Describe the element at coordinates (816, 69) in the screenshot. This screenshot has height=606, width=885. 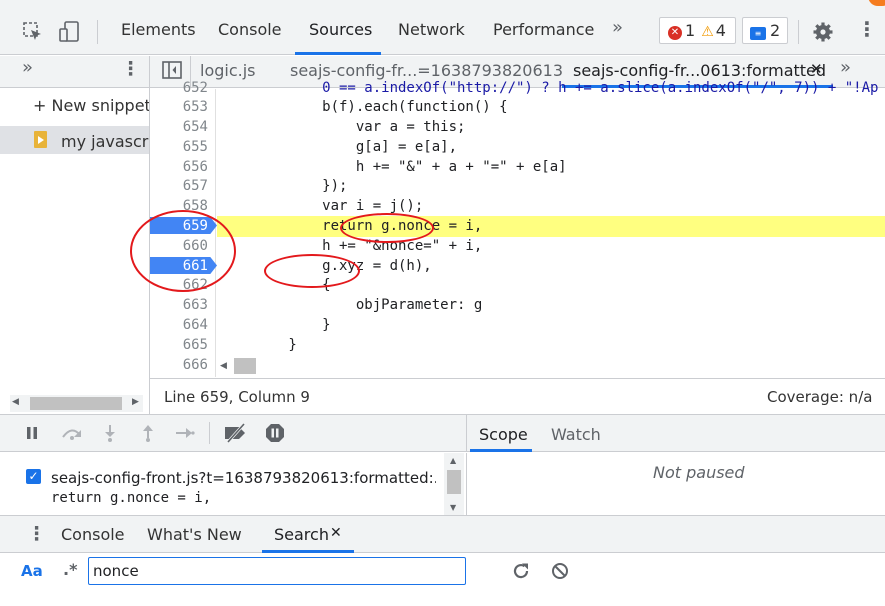
I see `close-tab-icon: ✕` at that location.